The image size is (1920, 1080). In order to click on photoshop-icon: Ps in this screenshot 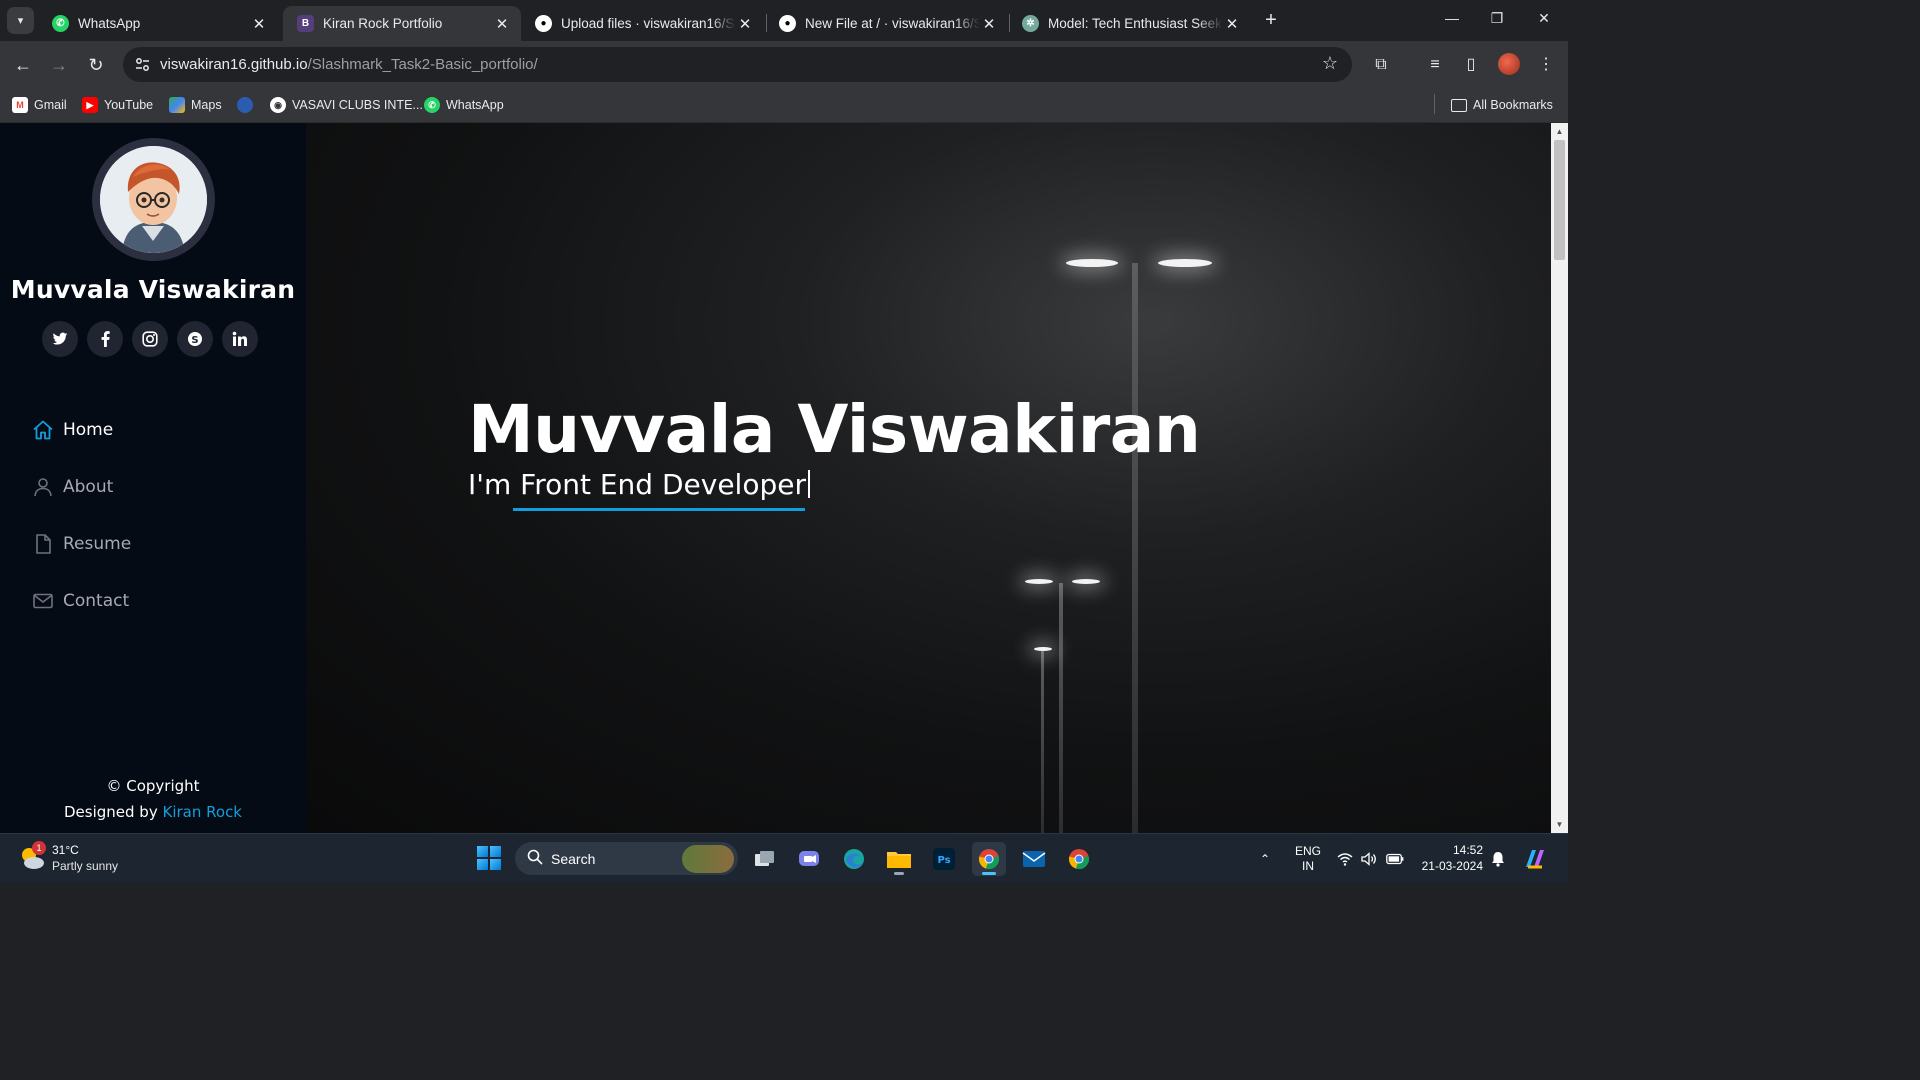, I will do `click(944, 859)`.